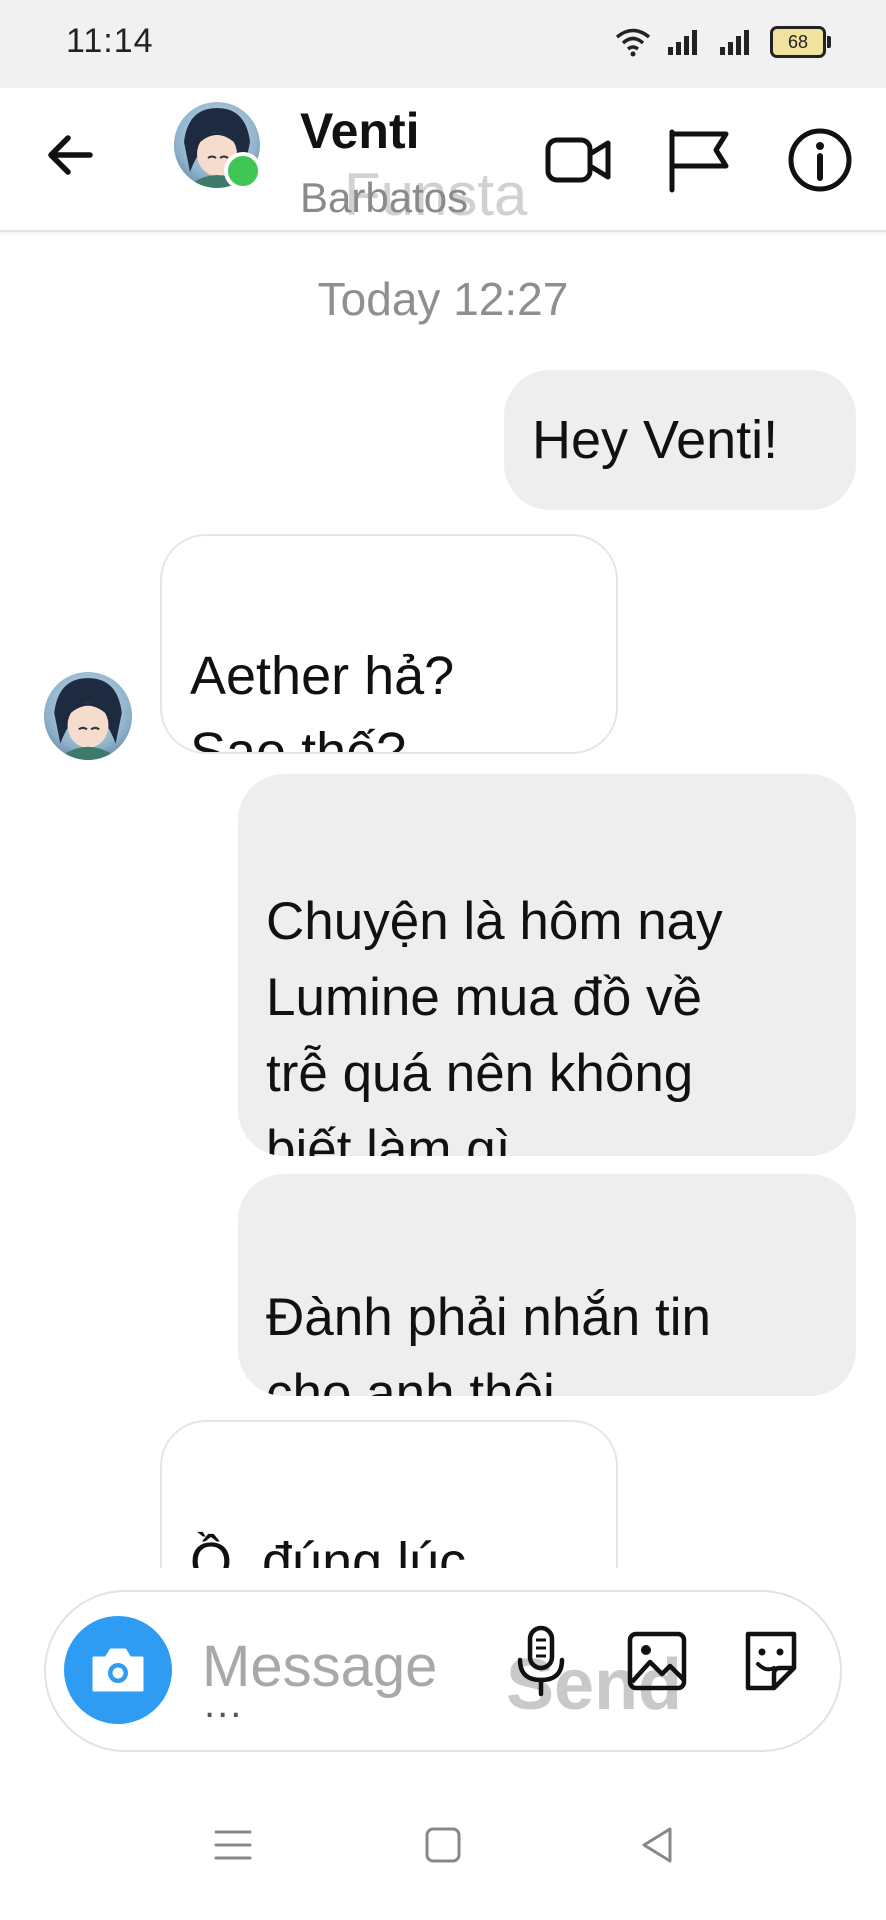  I want to click on incoming-message: Ồ, đúng lúc lắm đó, so click(389, 1494).